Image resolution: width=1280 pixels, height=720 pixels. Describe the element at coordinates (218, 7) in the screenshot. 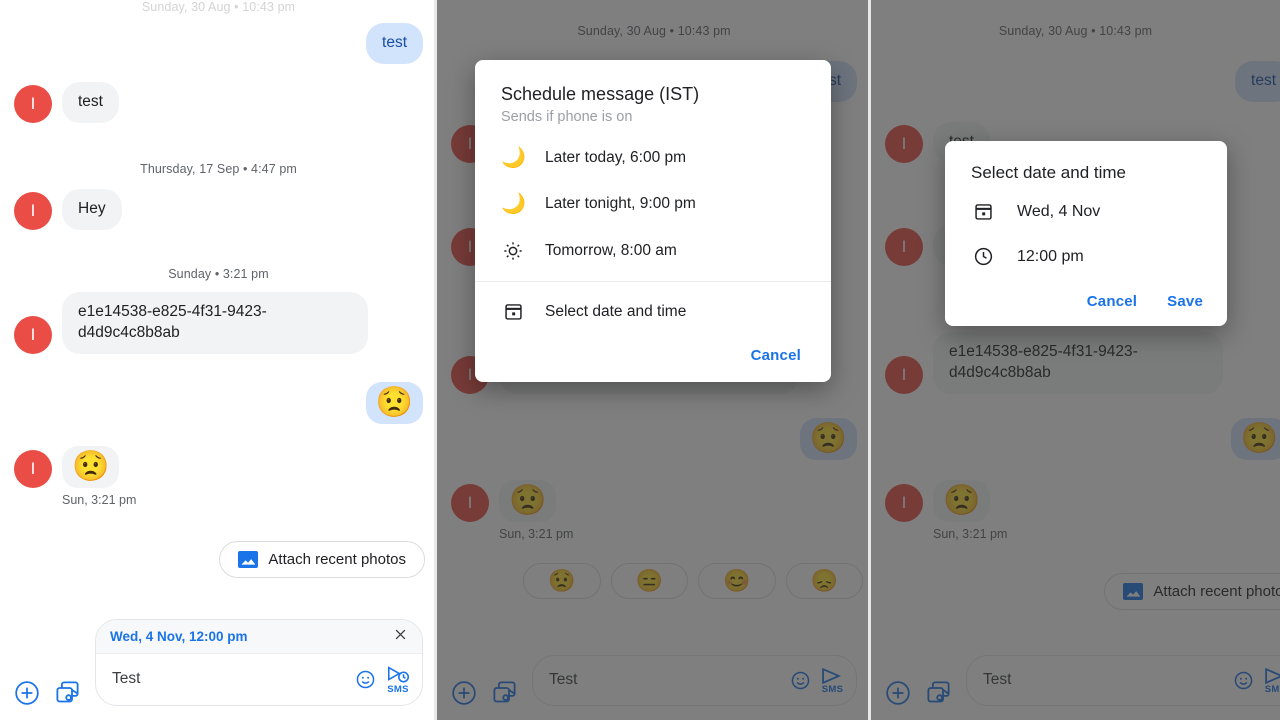

I see `day-separator: Sunday, 30 Aug • 10:43 pm` at that location.